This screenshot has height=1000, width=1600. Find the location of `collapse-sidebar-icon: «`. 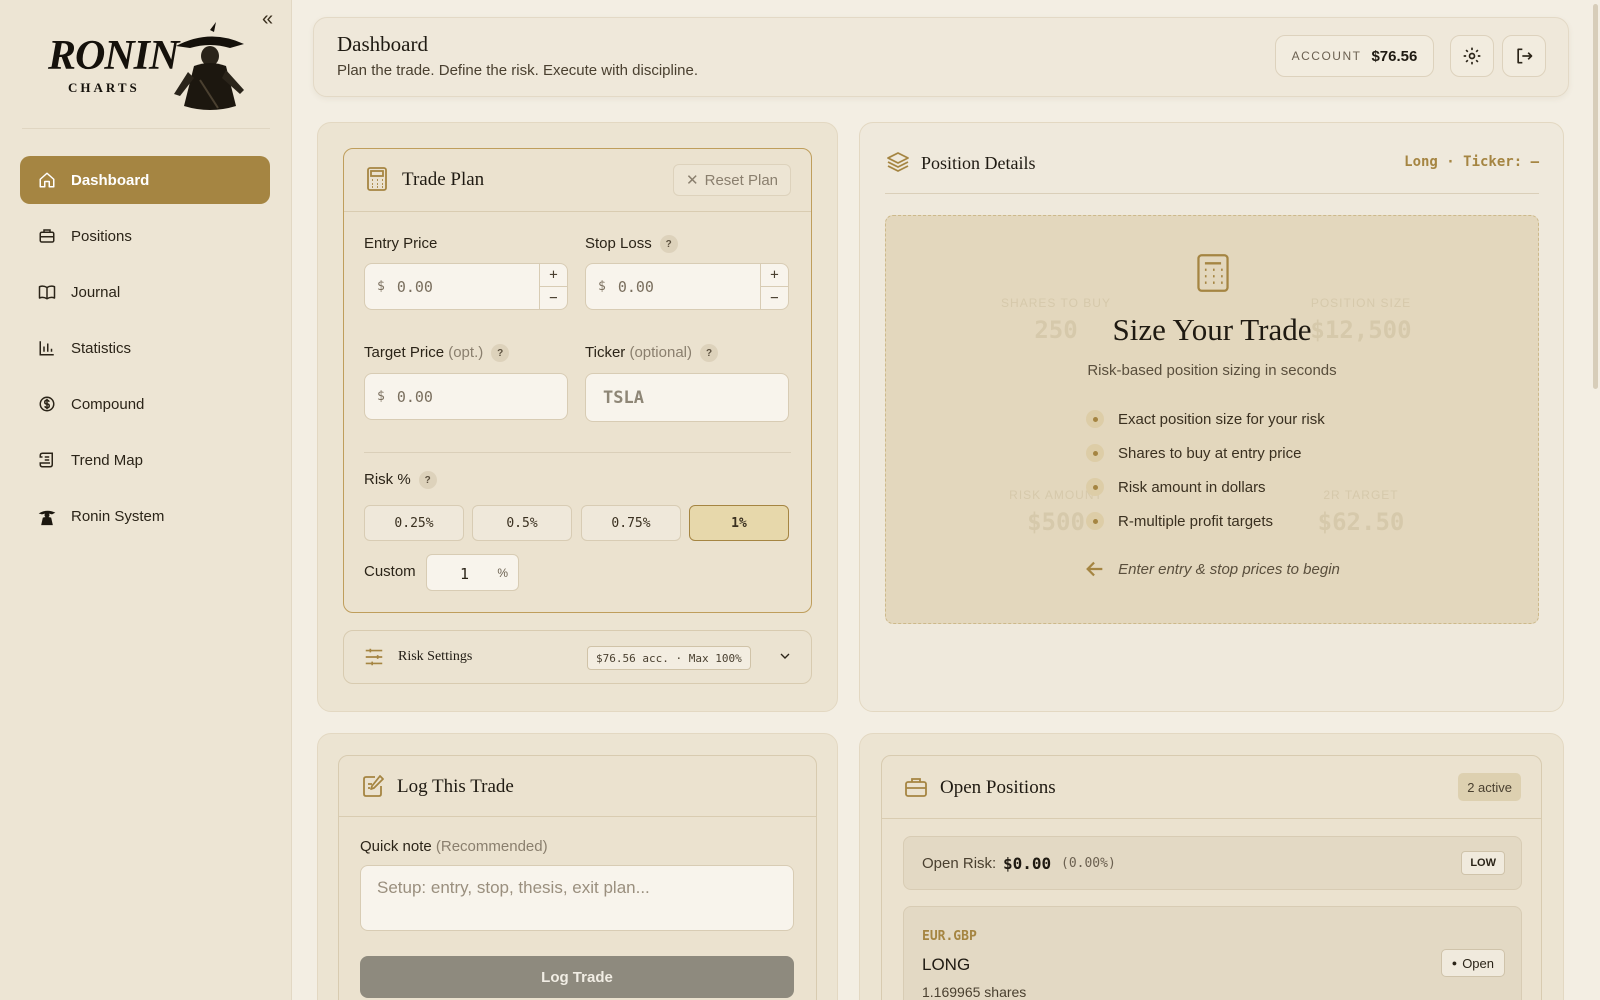

collapse-sidebar-icon: « is located at coordinates (267, 19).